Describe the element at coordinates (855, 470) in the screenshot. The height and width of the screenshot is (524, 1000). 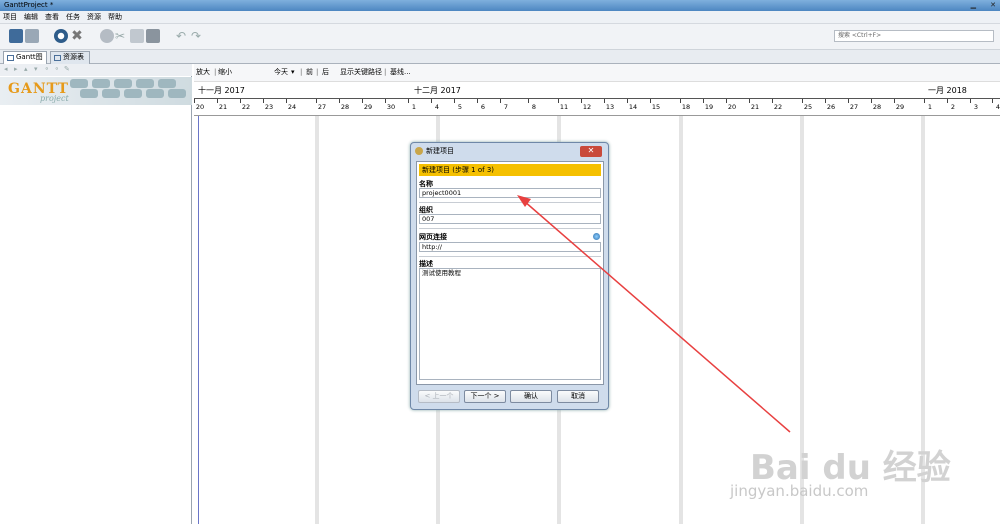
I see `baidu-watermark: Bai du 经验 jingyan.baidu.com` at that location.